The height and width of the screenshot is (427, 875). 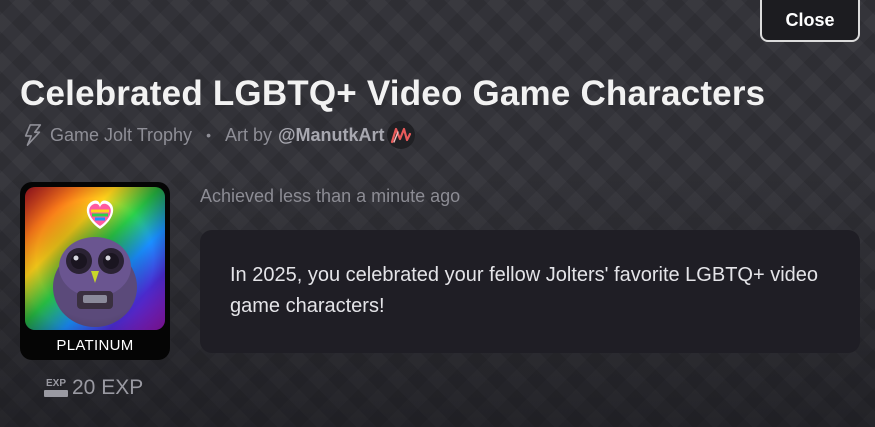 What do you see at coordinates (331, 135) in the screenshot?
I see `artist-handle-link: @ManutkArt` at bounding box center [331, 135].